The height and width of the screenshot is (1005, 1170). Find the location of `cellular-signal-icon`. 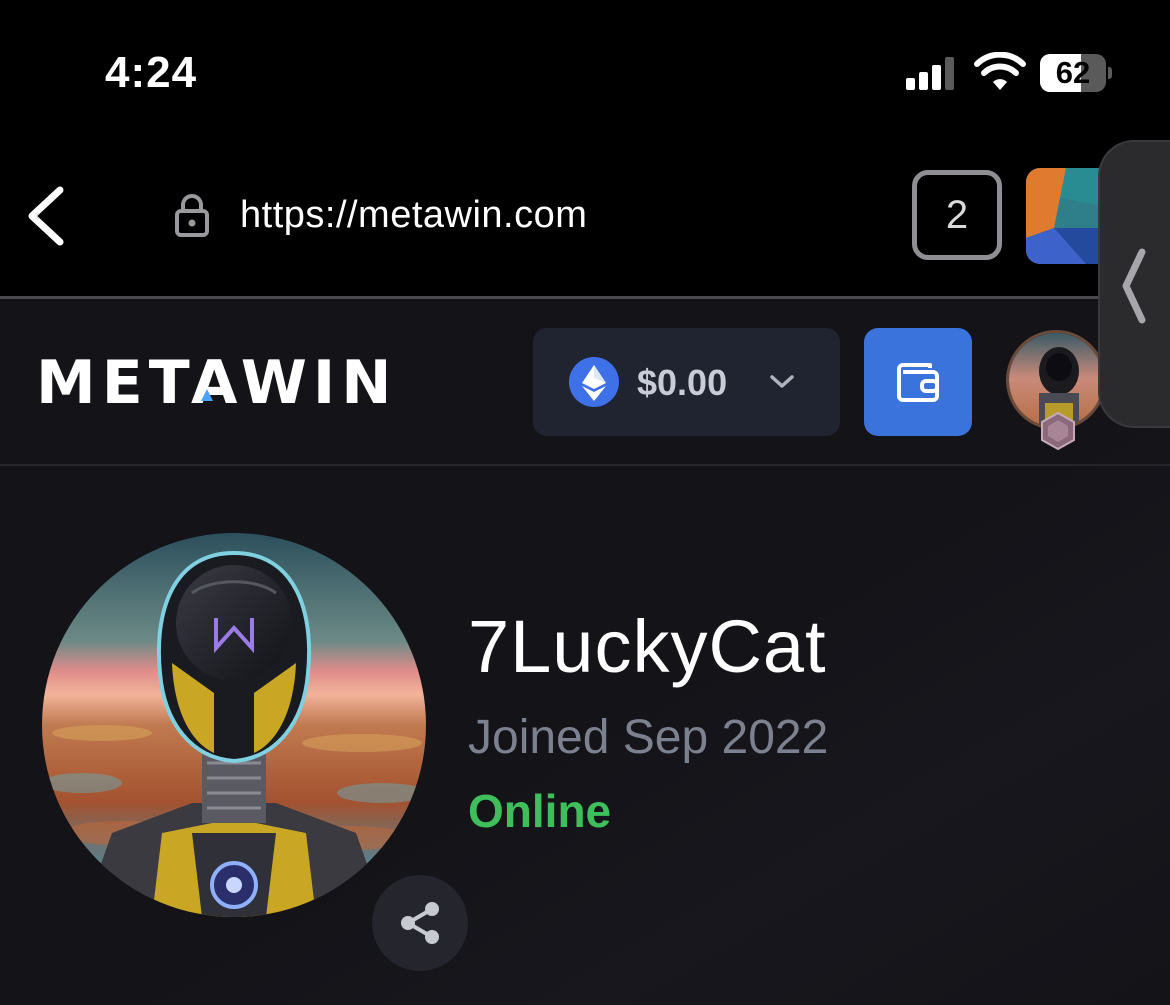

cellular-signal-icon is located at coordinates (932, 73).